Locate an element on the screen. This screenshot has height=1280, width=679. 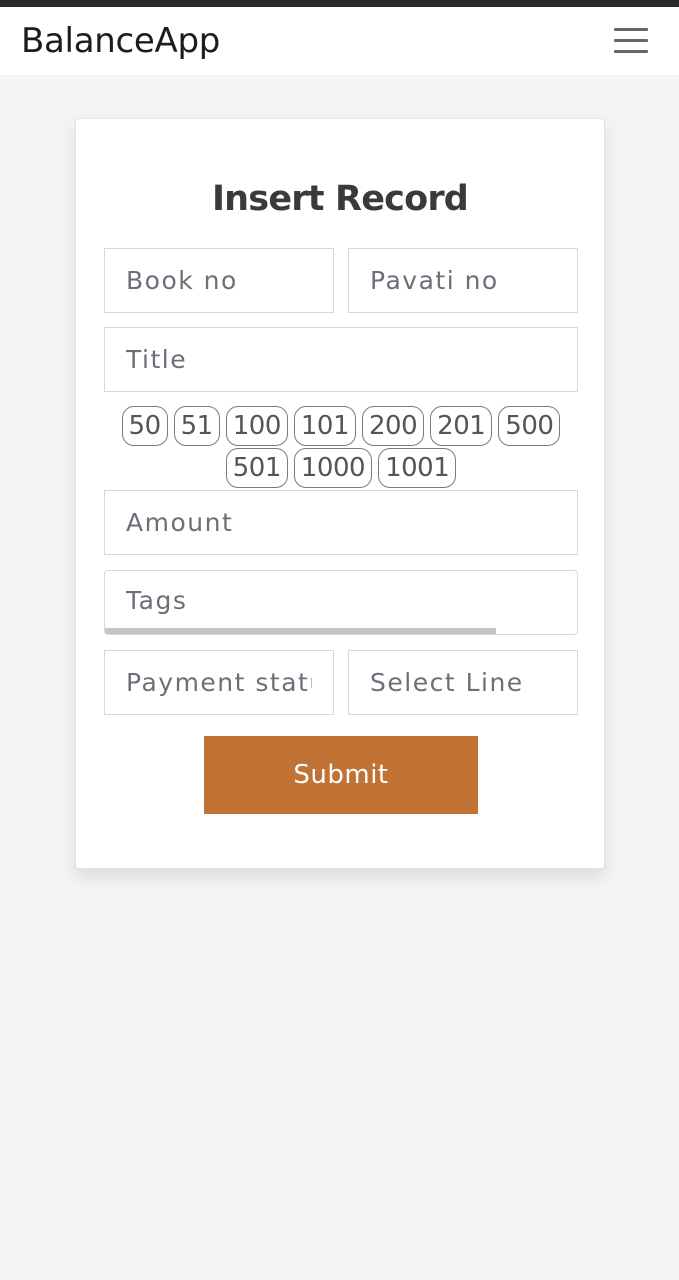
brand-title: BalanceApp is located at coordinates (120, 41).